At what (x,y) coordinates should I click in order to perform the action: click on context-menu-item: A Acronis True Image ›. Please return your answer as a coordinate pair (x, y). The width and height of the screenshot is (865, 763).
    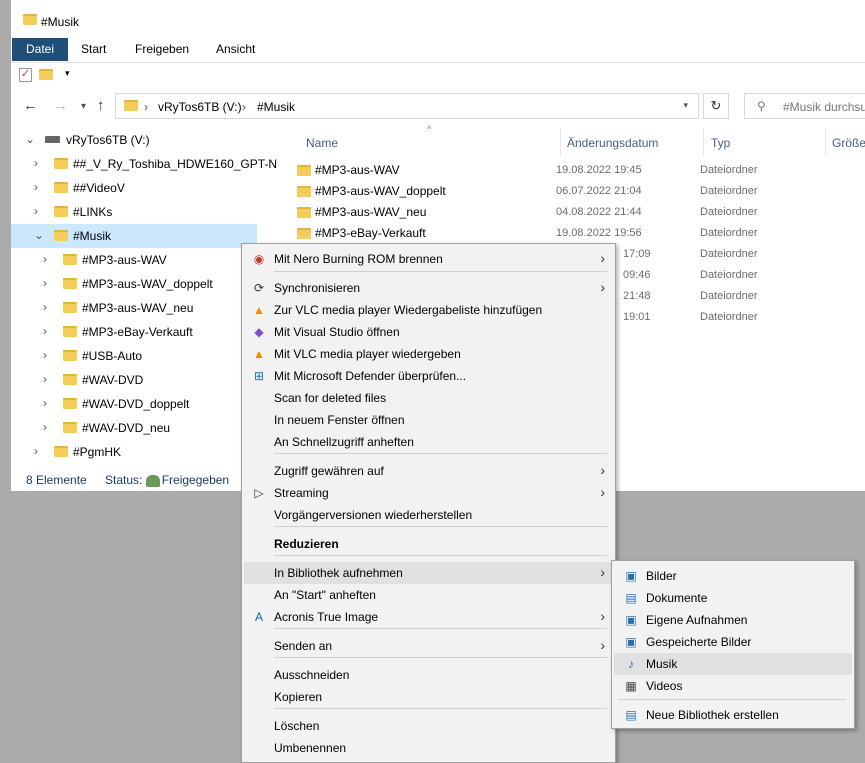
    Looking at the image, I should click on (428, 617).